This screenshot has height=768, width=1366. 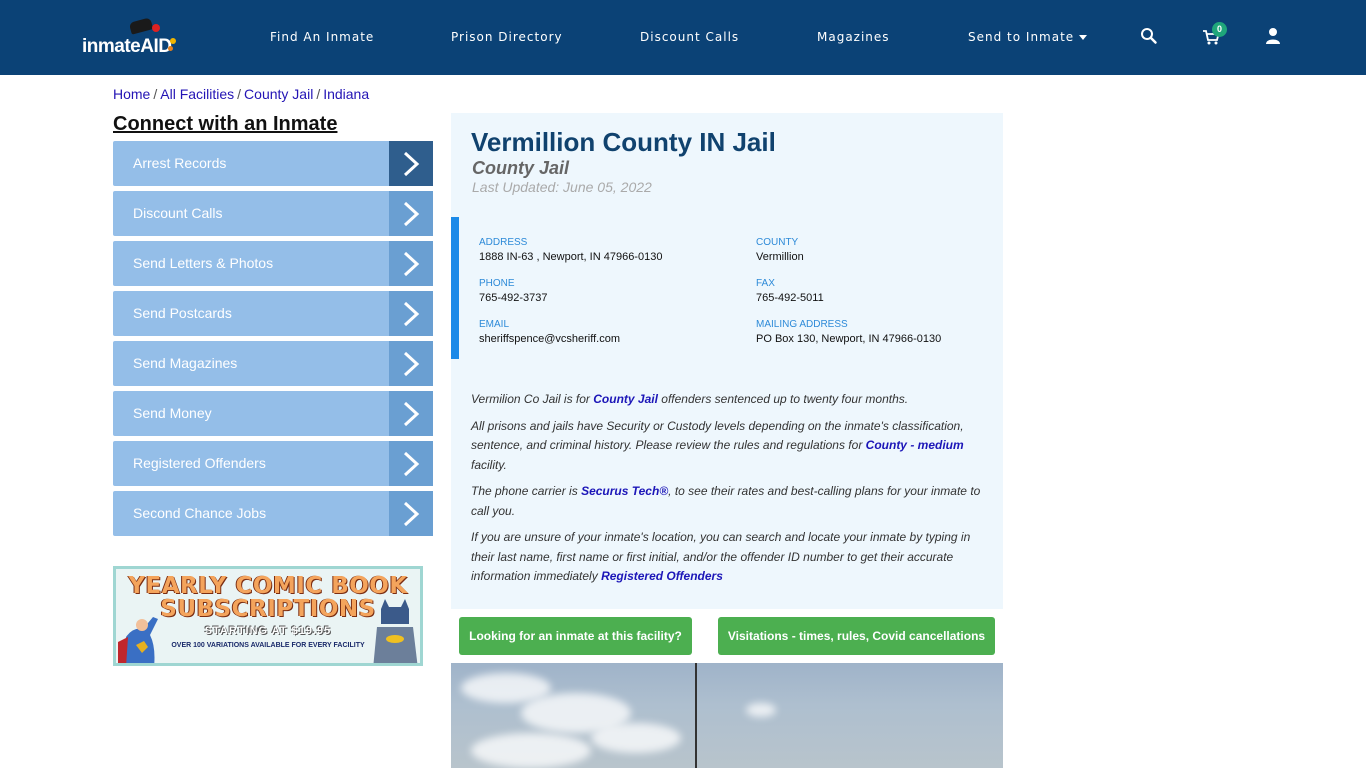 What do you see at coordinates (802, 324) in the screenshot?
I see `mailing-address-label: MAILING ADDRESS` at bounding box center [802, 324].